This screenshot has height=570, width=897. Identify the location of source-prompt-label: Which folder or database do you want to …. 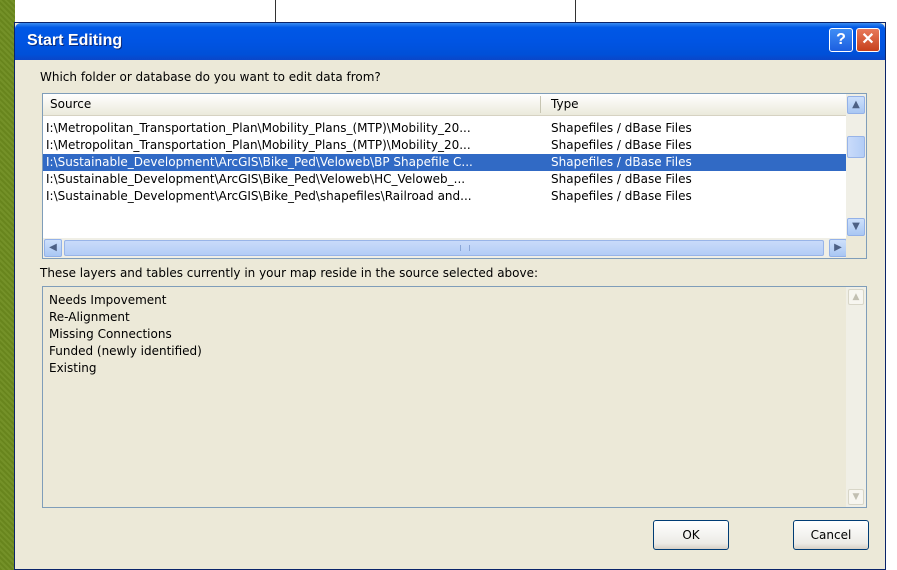
(210, 77).